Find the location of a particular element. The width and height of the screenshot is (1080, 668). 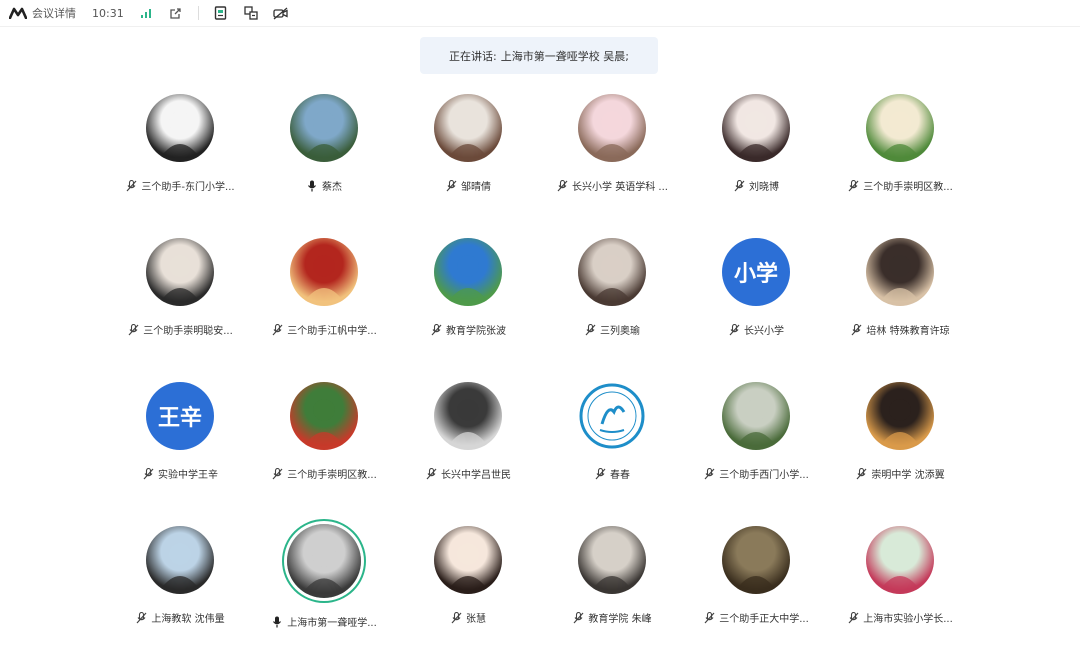

participant-tile: 长兴中学吕世民 is located at coordinates (468, 452).